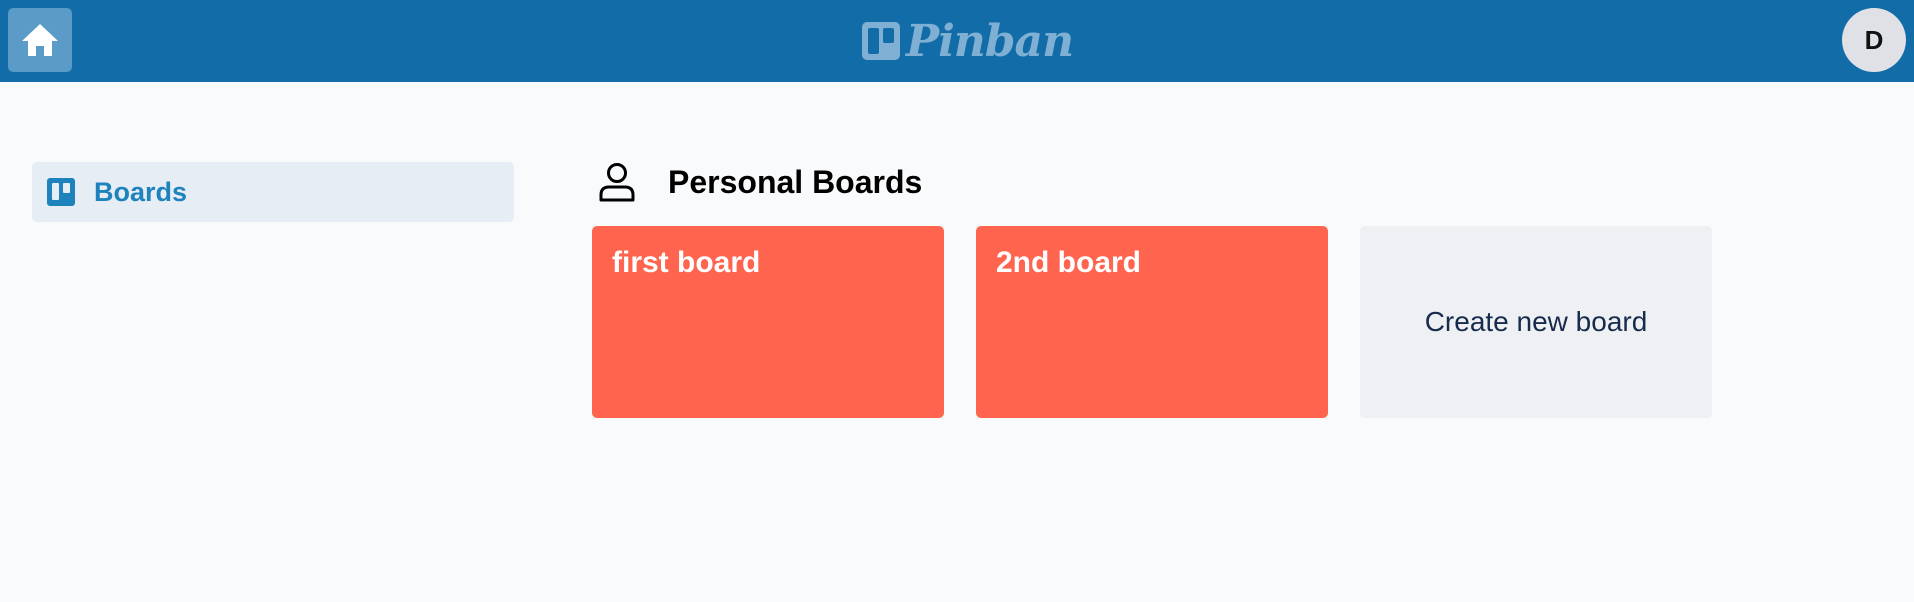  Describe the element at coordinates (61, 192) in the screenshot. I see `board-icon` at that location.